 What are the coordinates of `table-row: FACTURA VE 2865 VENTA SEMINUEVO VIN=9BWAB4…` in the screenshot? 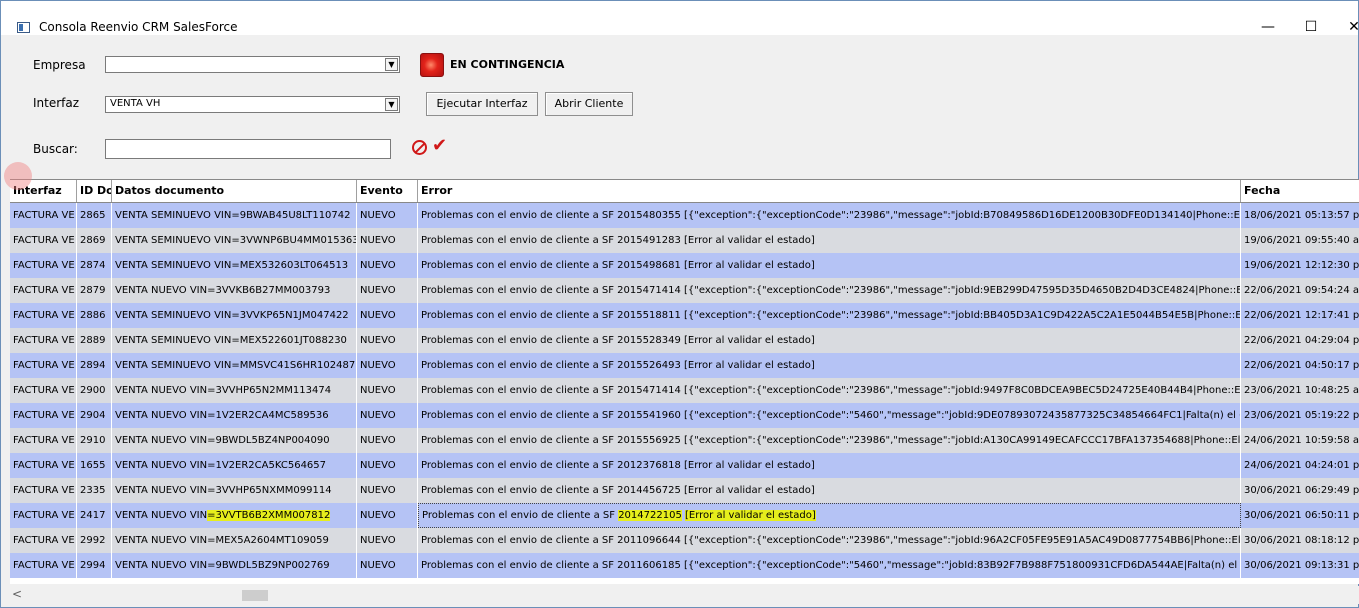 It's located at (684, 215).